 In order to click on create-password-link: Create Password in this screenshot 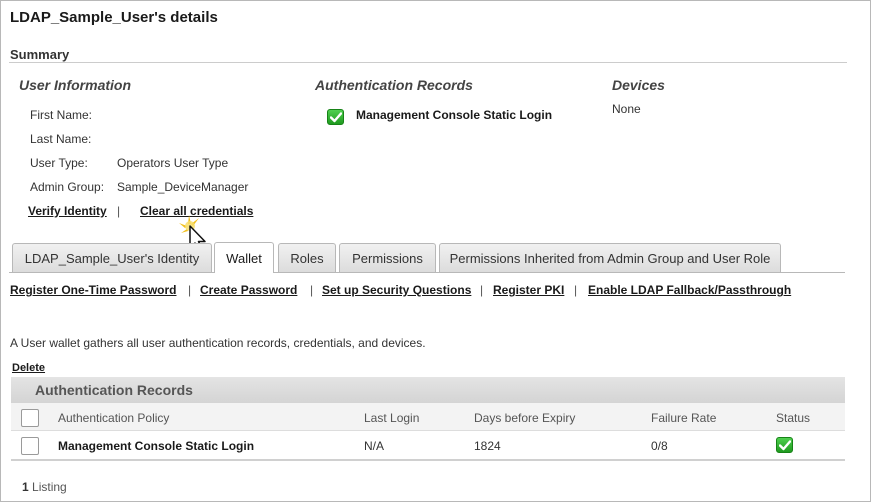, I will do `click(248, 290)`.